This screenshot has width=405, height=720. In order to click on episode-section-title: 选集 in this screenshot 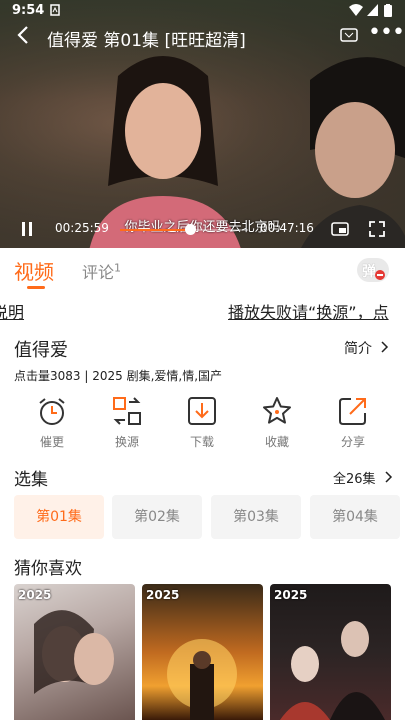, I will do `click(31, 480)`.